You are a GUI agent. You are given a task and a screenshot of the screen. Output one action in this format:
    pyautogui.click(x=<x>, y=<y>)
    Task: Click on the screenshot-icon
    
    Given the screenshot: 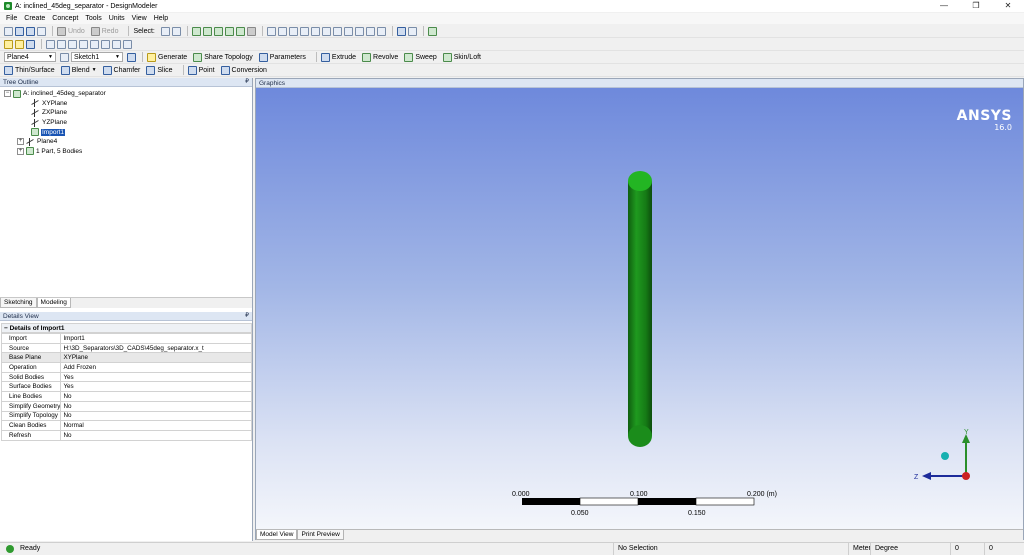 What is the action you would take?
    pyautogui.click(x=41, y=31)
    